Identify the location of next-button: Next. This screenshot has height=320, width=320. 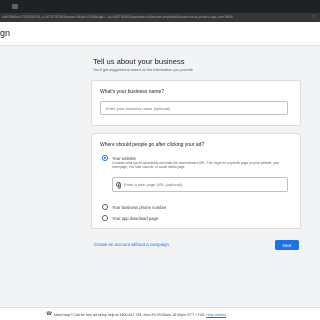
(287, 245).